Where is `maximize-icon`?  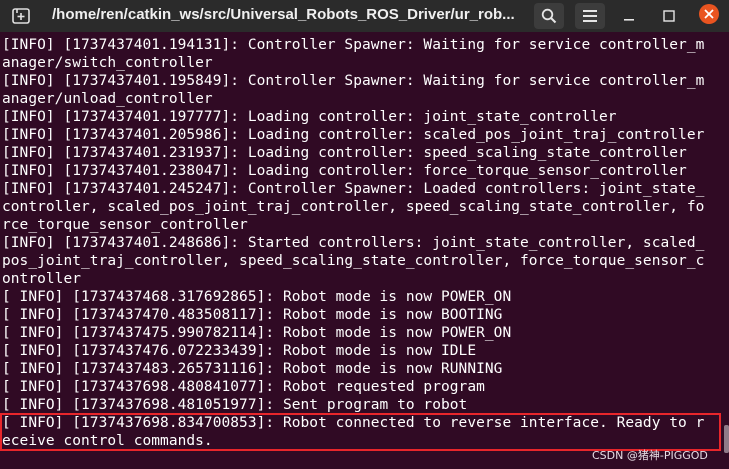
maximize-icon is located at coordinates (669, 16).